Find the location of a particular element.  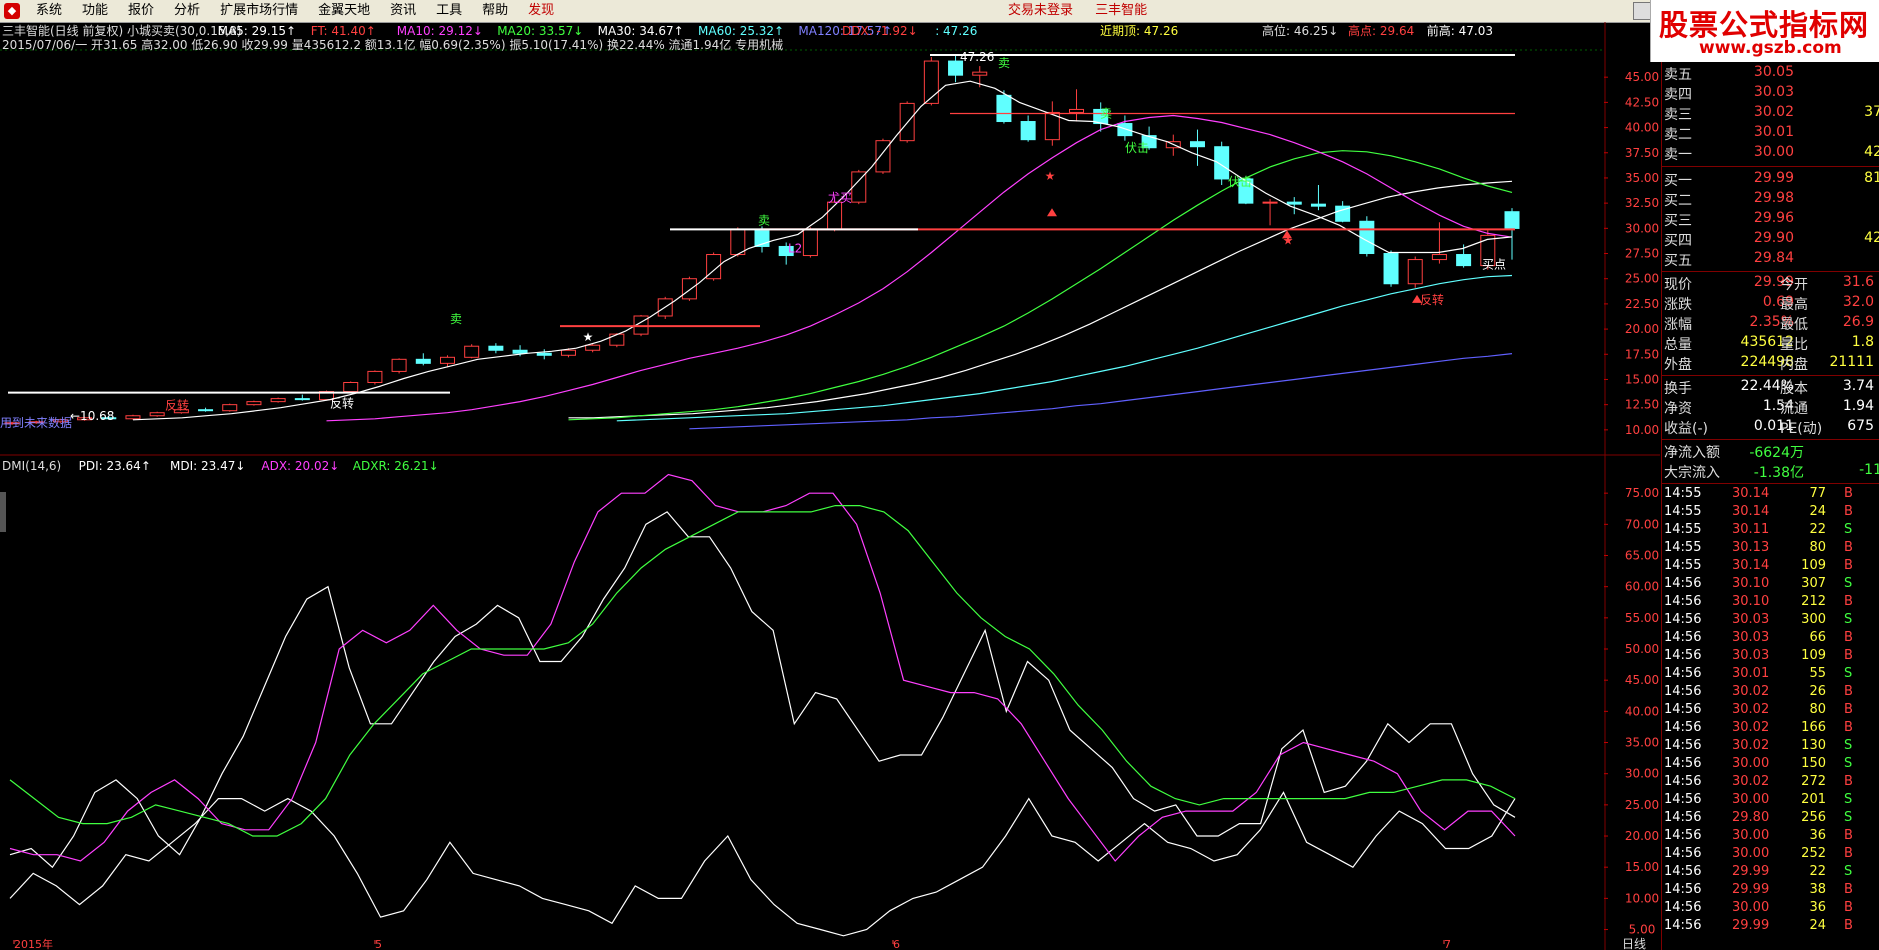

collapse-handle is located at coordinates (3, 512).